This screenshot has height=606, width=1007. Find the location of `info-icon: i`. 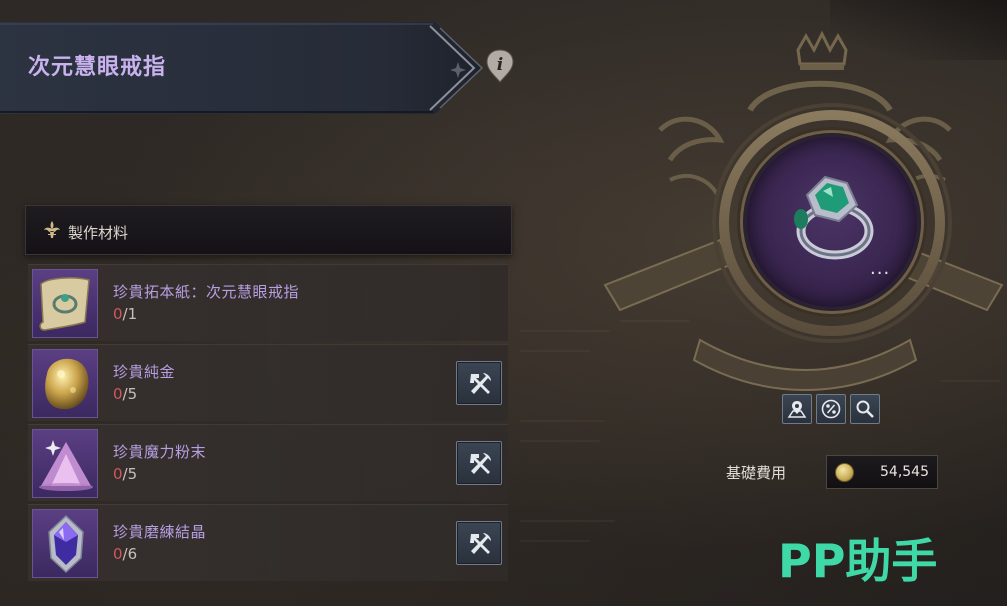

info-icon: i is located at coordinates (500, 66).